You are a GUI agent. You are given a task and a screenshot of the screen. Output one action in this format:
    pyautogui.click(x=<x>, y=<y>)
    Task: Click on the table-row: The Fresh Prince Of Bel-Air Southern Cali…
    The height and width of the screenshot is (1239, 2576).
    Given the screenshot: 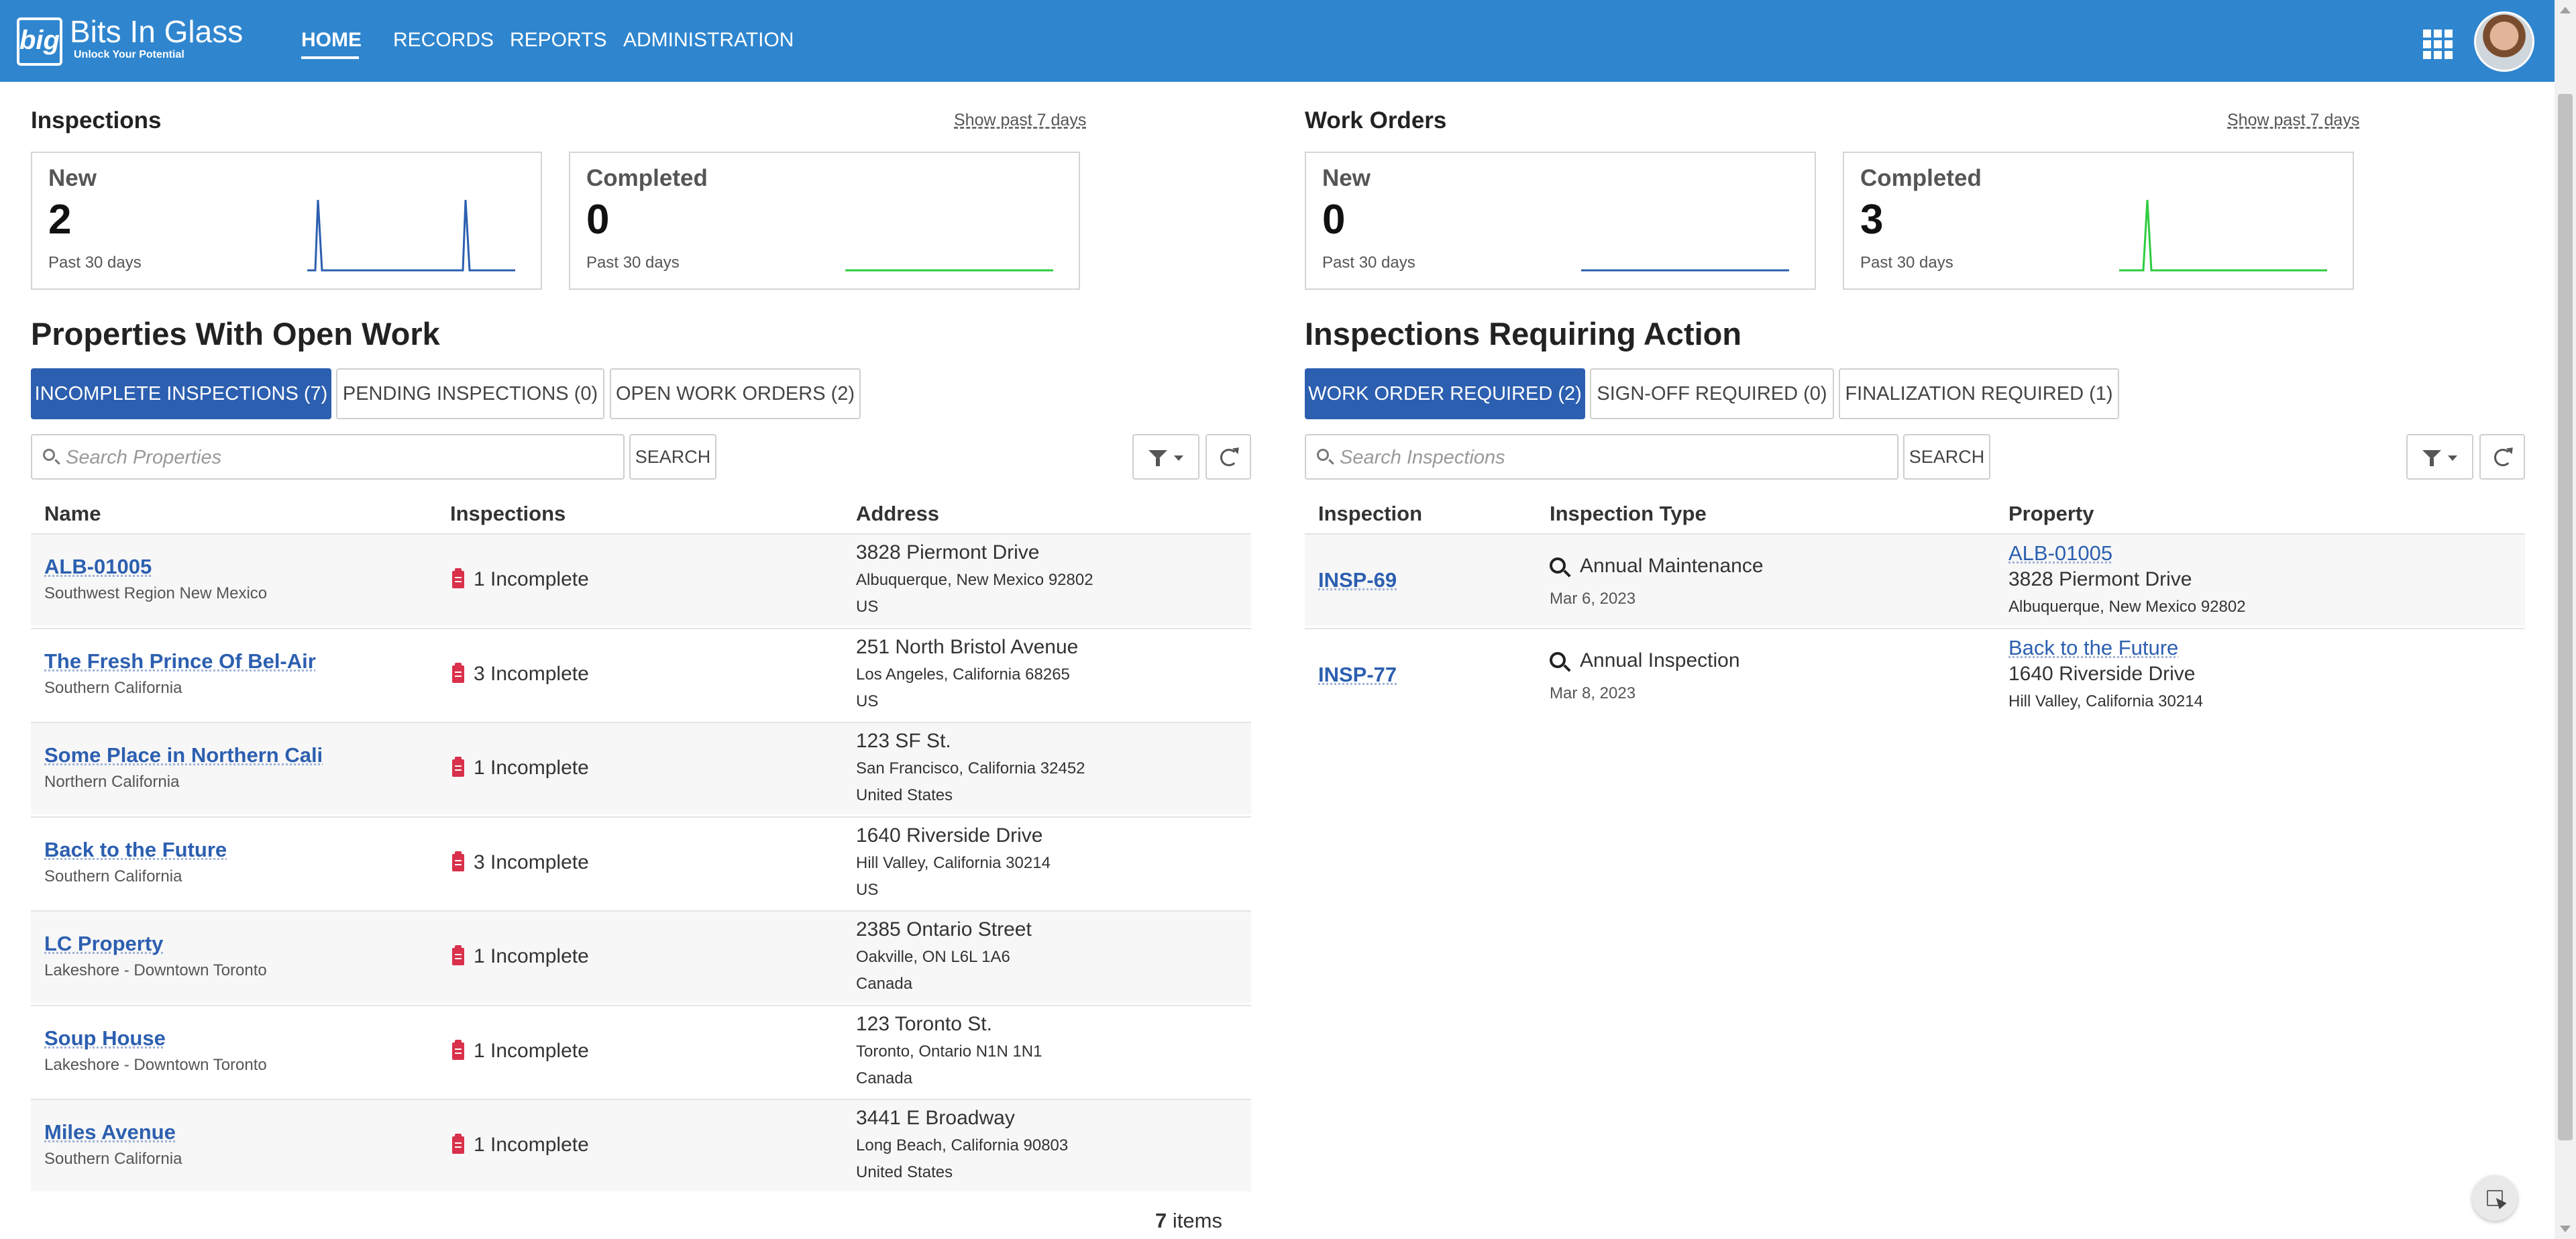 What is the action you would take?
    pyautogui.click(x=641, y=674)
    